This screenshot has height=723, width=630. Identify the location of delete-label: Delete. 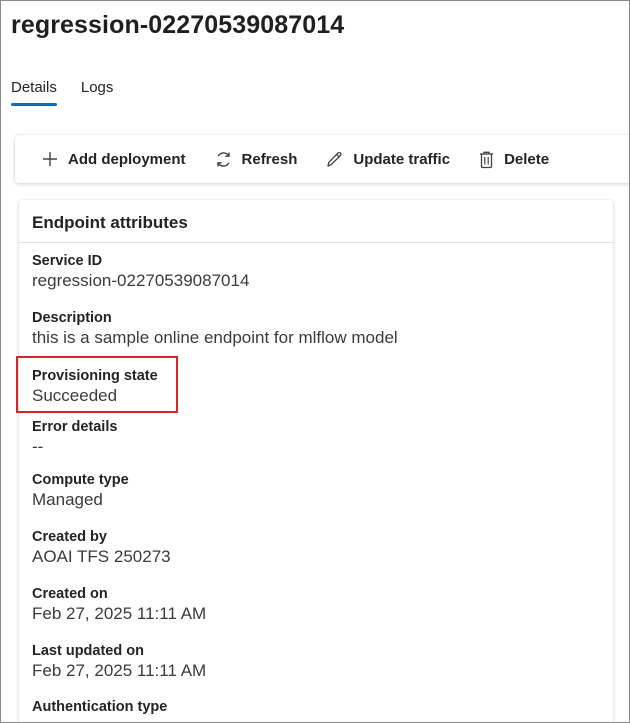
(527, 159).